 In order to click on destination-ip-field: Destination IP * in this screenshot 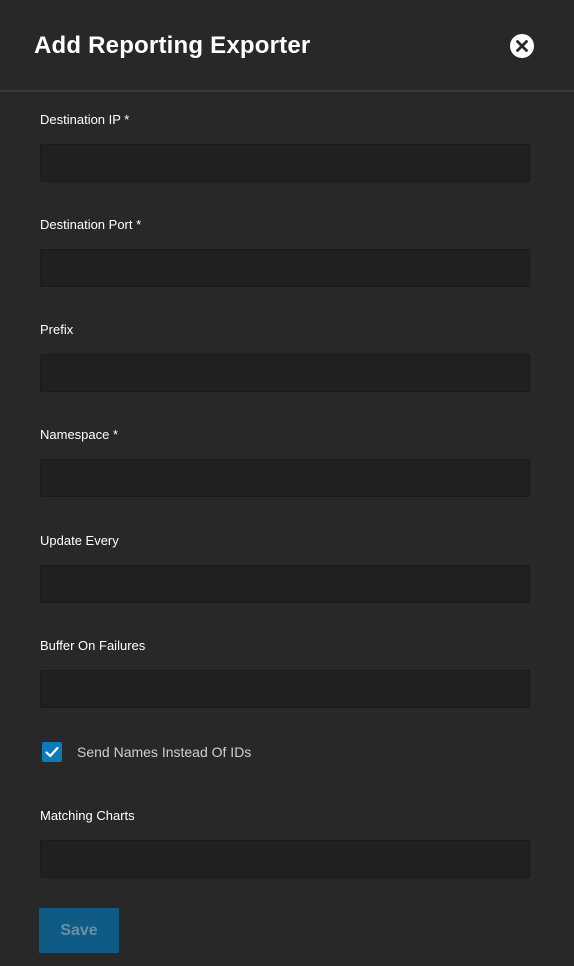, I will do `click(285, 146)`.